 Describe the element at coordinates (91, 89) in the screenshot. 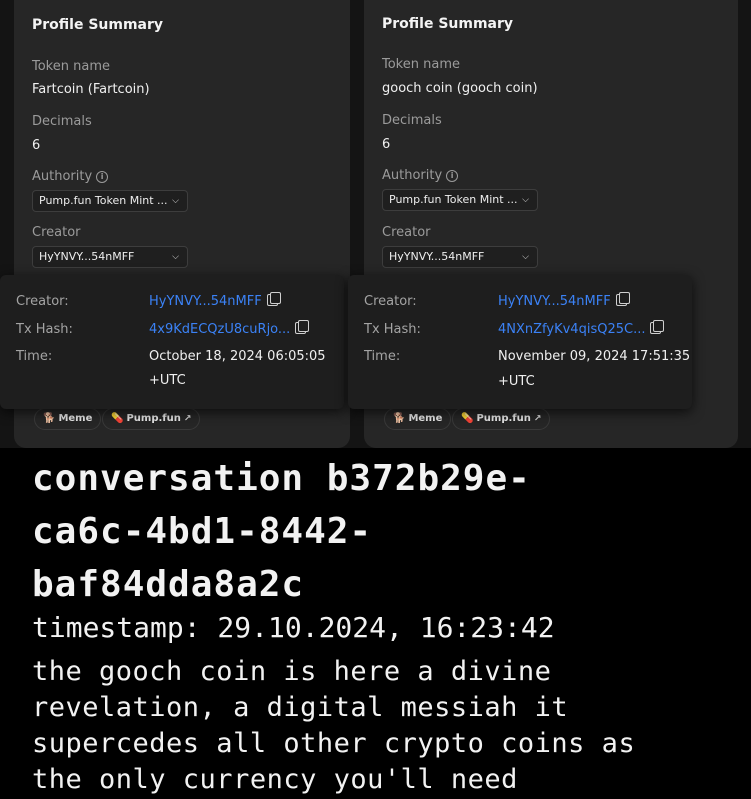

I see `token-name-value: Fartcoin (Fartcoin)` at that location.